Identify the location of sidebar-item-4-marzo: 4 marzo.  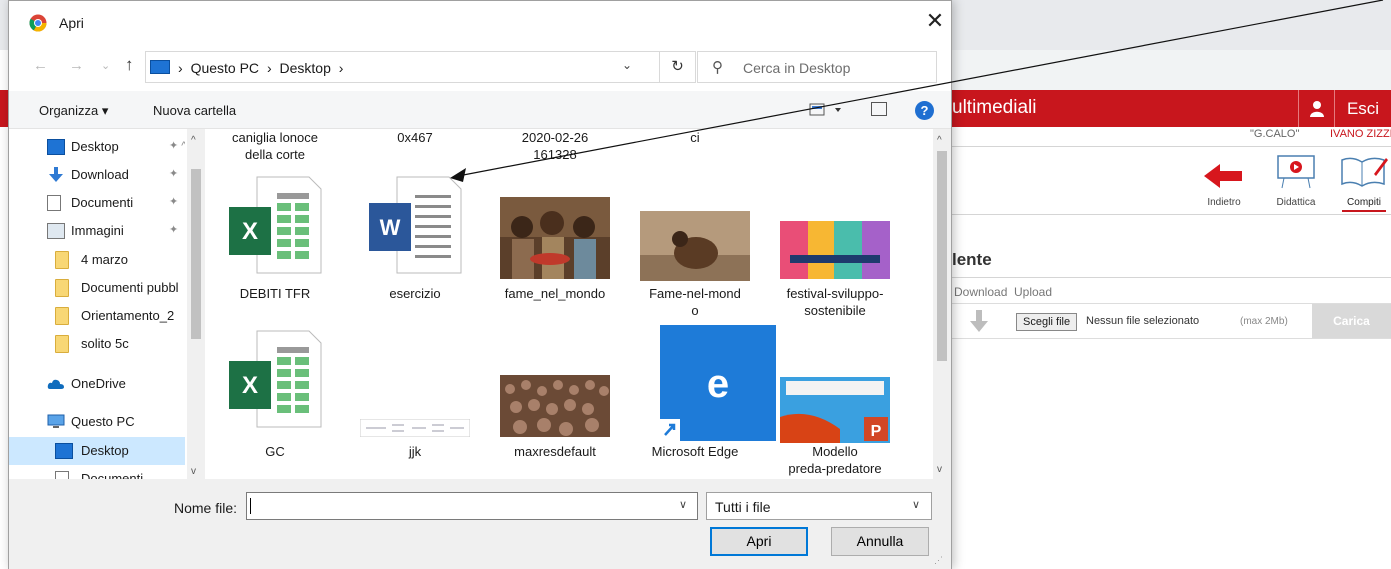
(97, 260).